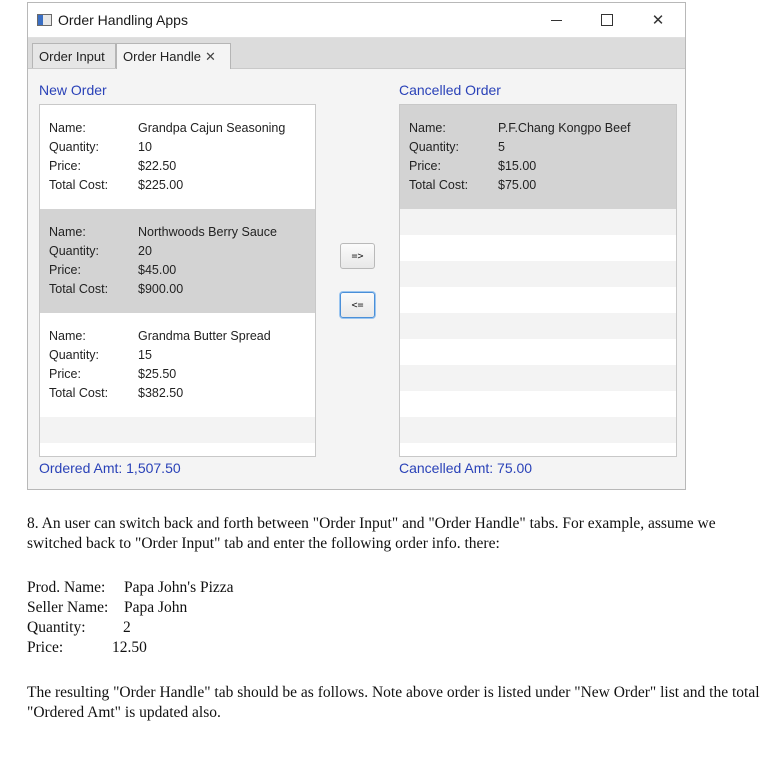 Image resolution: width=777 pixels, height=771 pixels. I want to click on item-price: $25.50, so click(157, 374).